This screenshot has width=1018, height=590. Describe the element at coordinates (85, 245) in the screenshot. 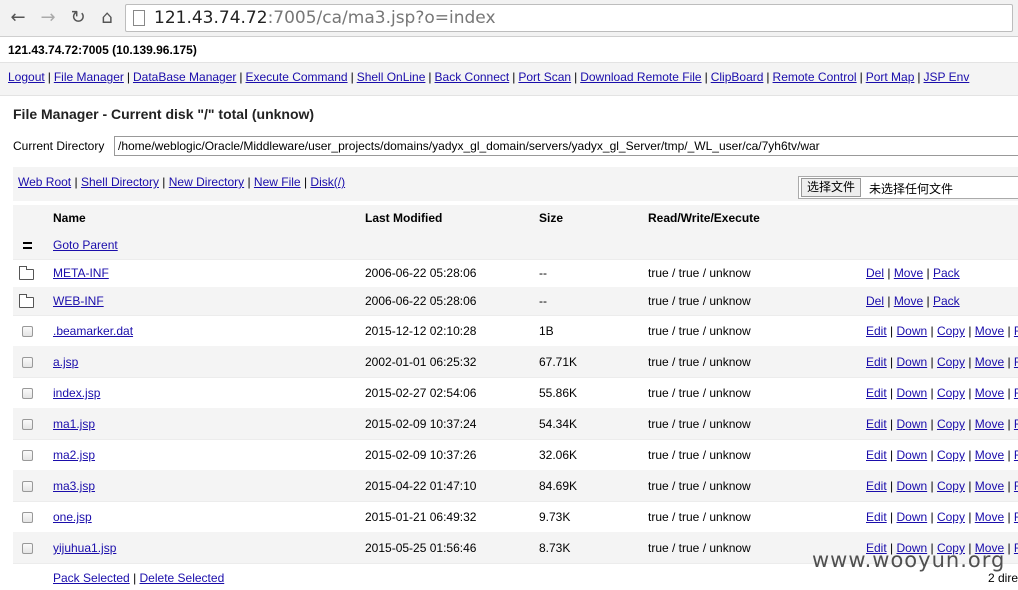

I see `goto-parent-link: Goto Parent` at that location.